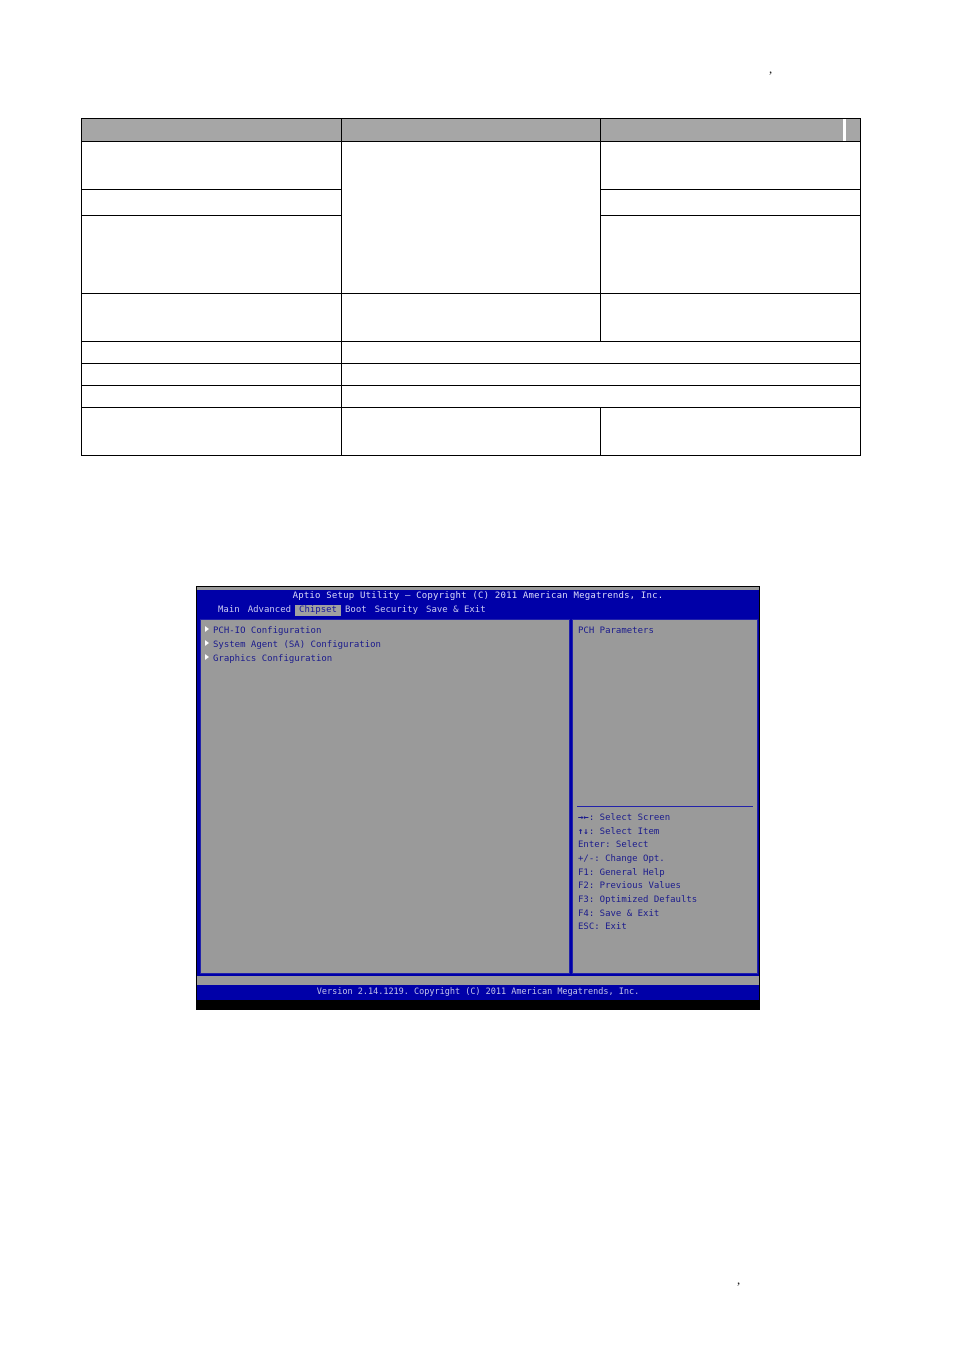 The height and width of the screenshot is (1350, 954). What do you see at coordinates (269, 611) in the screenshot?
I see `tab-advanced: Advanced` at bounding box center [269, 611].